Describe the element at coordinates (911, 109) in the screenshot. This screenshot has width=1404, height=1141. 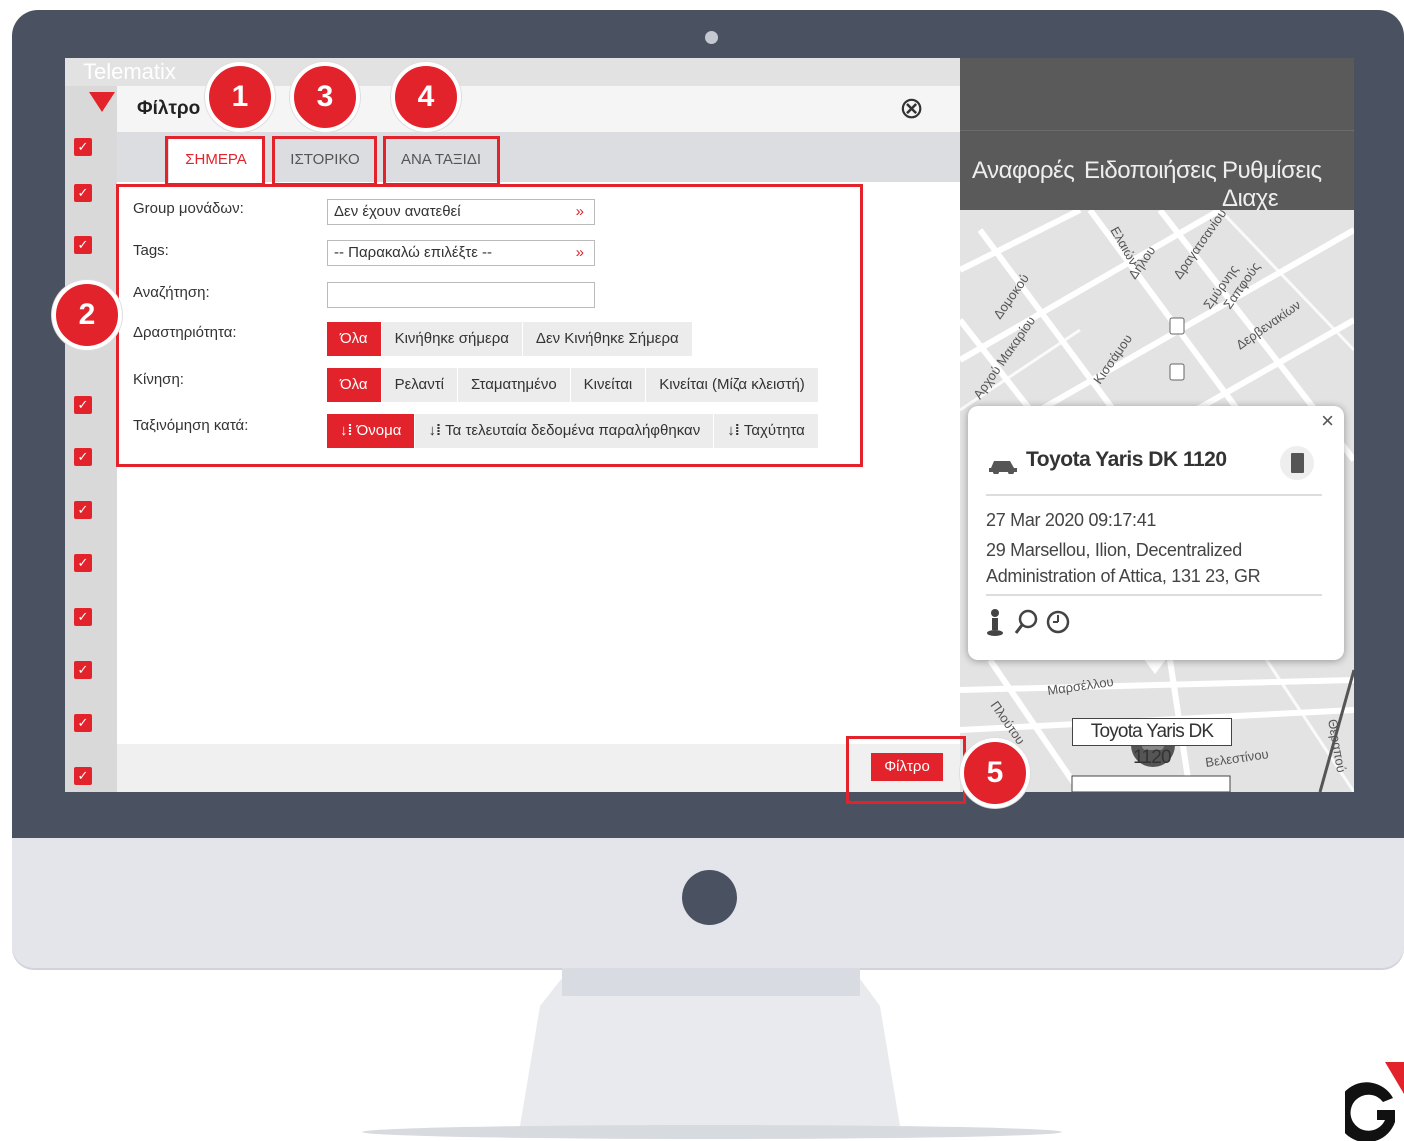
I see `modal-close-icon: ⊗` at that location.